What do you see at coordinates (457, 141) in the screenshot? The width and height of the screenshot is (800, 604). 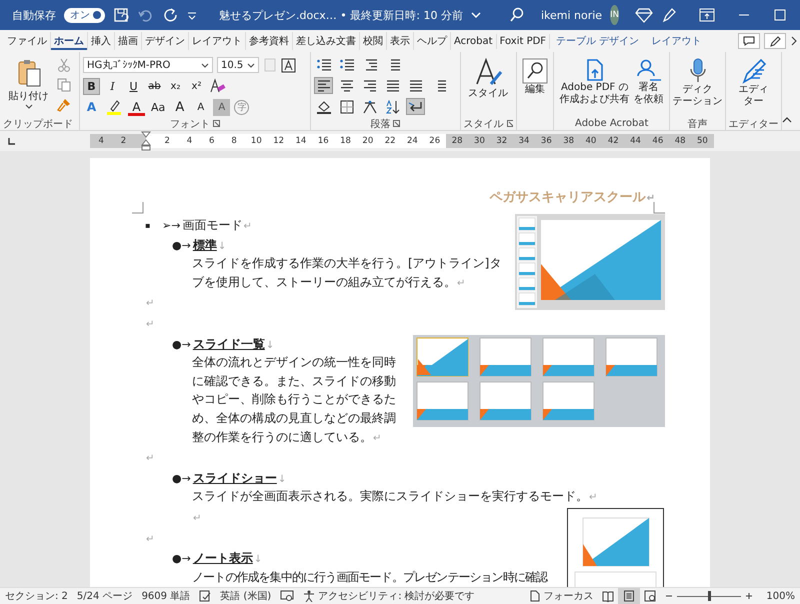 I see `ruler-number: 28` at bounding box center [457, 141].